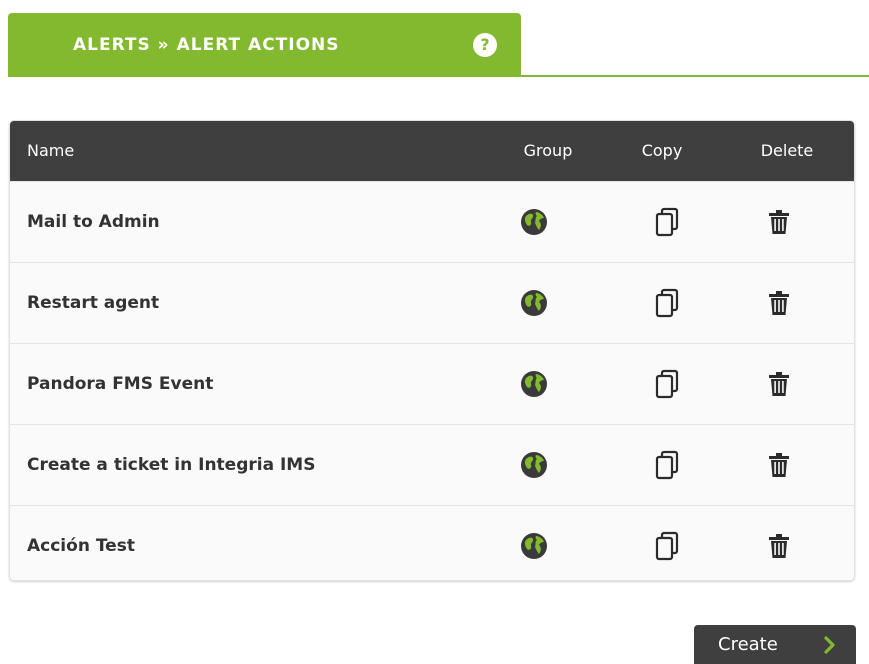  Describe the element at coordinates (548, 150) in the screenshot. I see `column-header-group: Group` at that location.